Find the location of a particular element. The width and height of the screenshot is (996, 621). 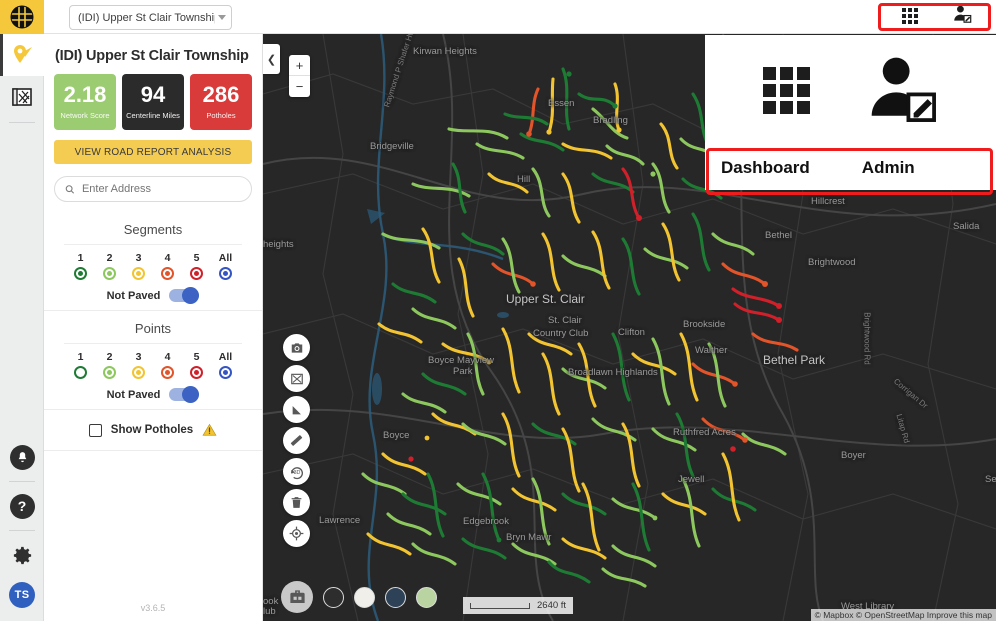

segments-not-paved-toggle: Not Paved is located at coordinates (153, 295).